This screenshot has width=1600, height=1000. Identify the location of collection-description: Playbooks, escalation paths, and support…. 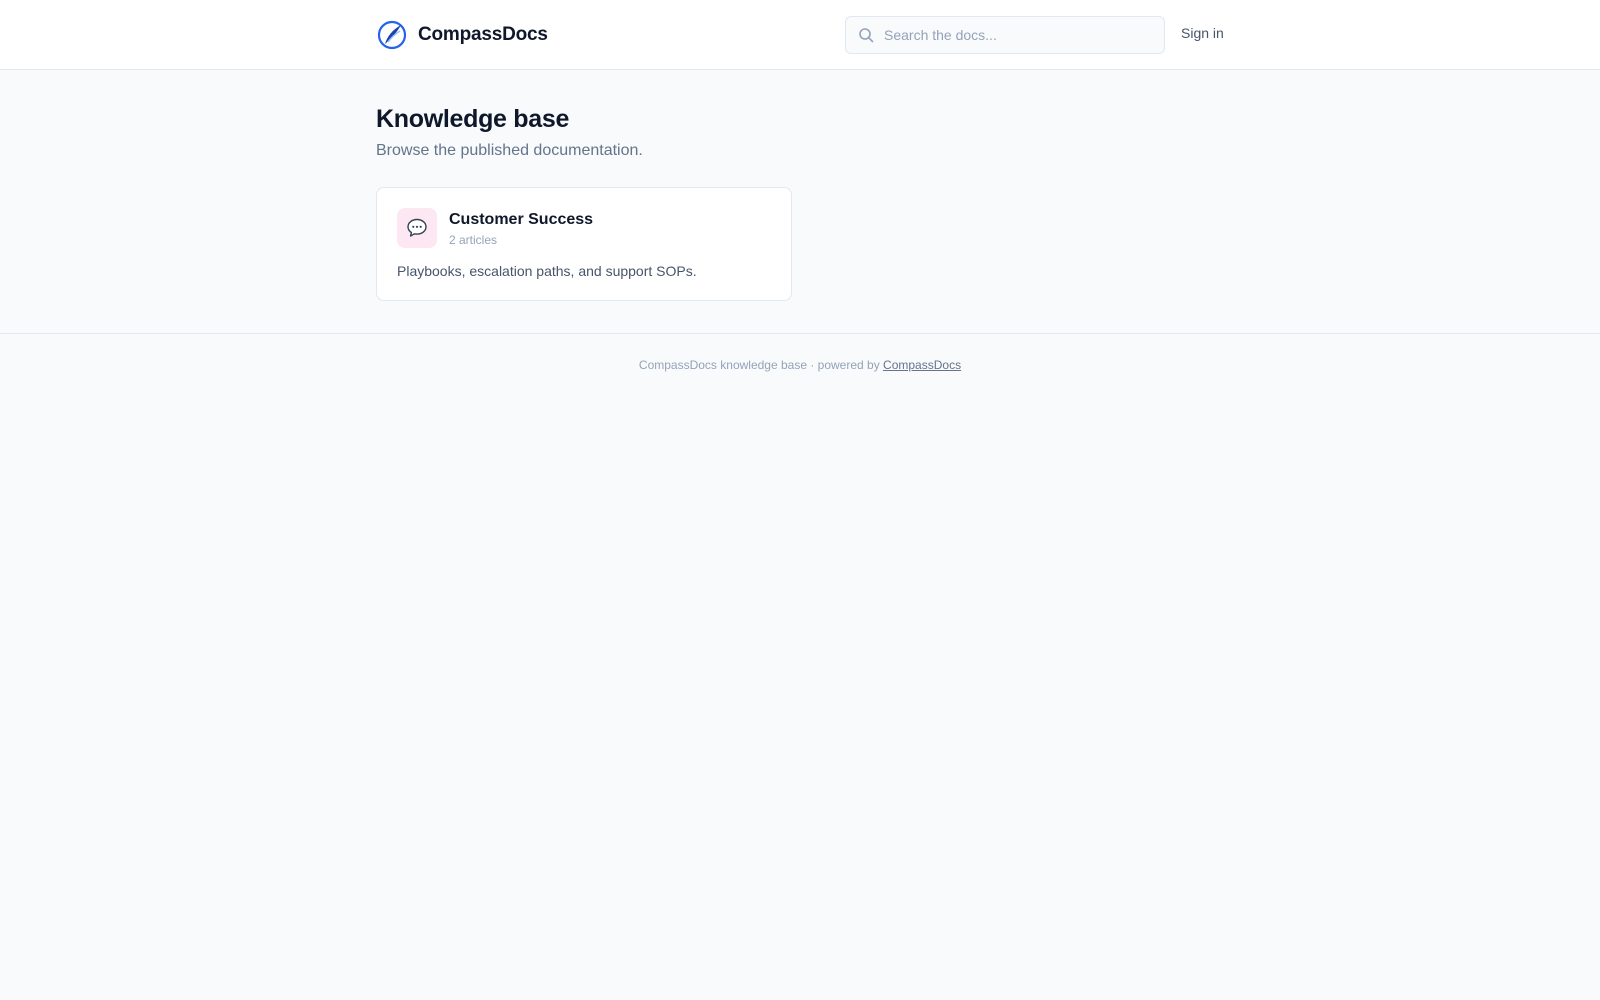
(547, 271).